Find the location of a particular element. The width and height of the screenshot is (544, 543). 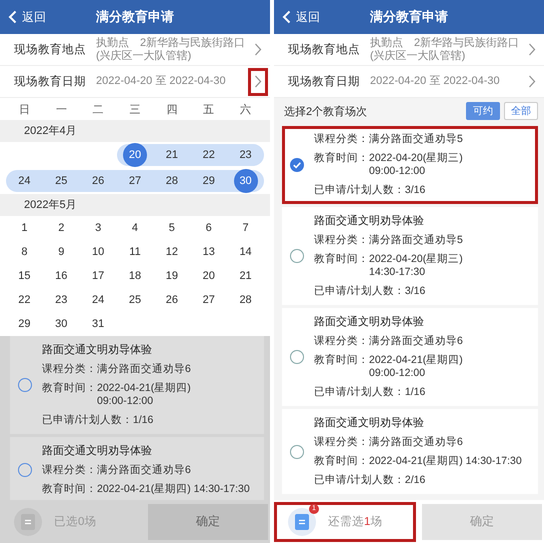

chevron-left-icon is located at coordinates (12, 17).